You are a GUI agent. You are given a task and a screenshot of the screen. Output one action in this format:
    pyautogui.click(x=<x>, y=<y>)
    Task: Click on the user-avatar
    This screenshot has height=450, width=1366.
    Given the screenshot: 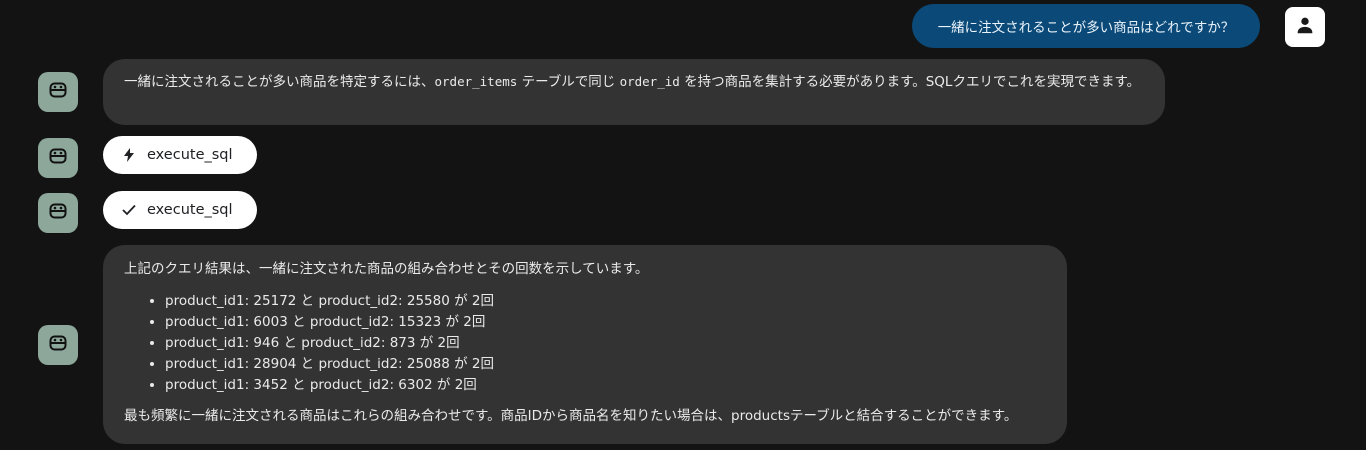 What is the action you would take?
    pyautogui.click(x=1305, y=27)
    